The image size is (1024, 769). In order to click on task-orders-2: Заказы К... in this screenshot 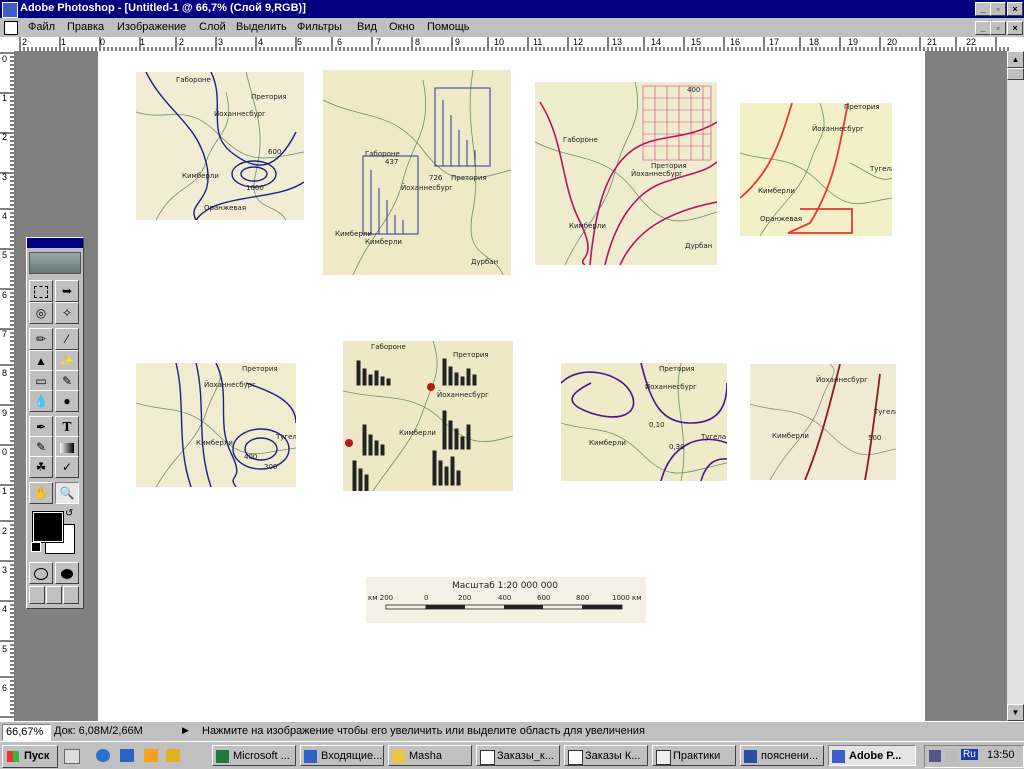, I will do `click(606, 755)`.